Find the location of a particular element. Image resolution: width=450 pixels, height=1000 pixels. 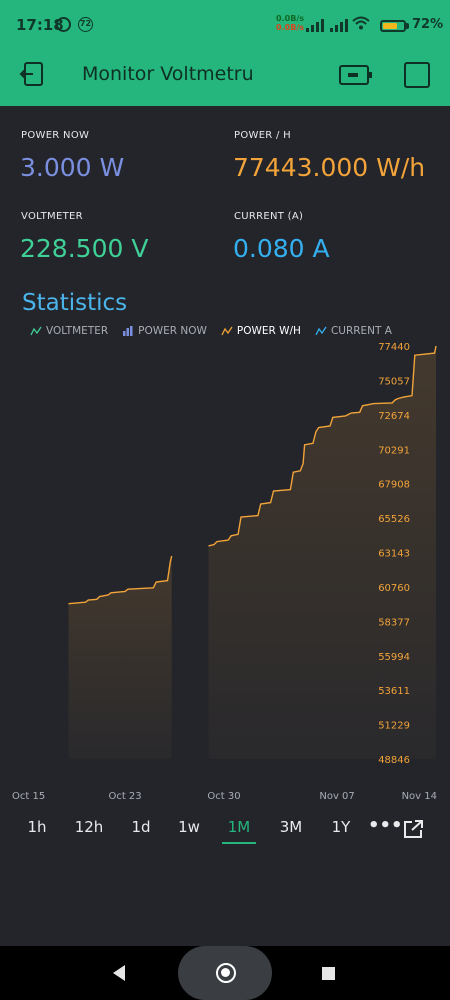

legend-label: POWER NOW is located at coordinates (172, 331).